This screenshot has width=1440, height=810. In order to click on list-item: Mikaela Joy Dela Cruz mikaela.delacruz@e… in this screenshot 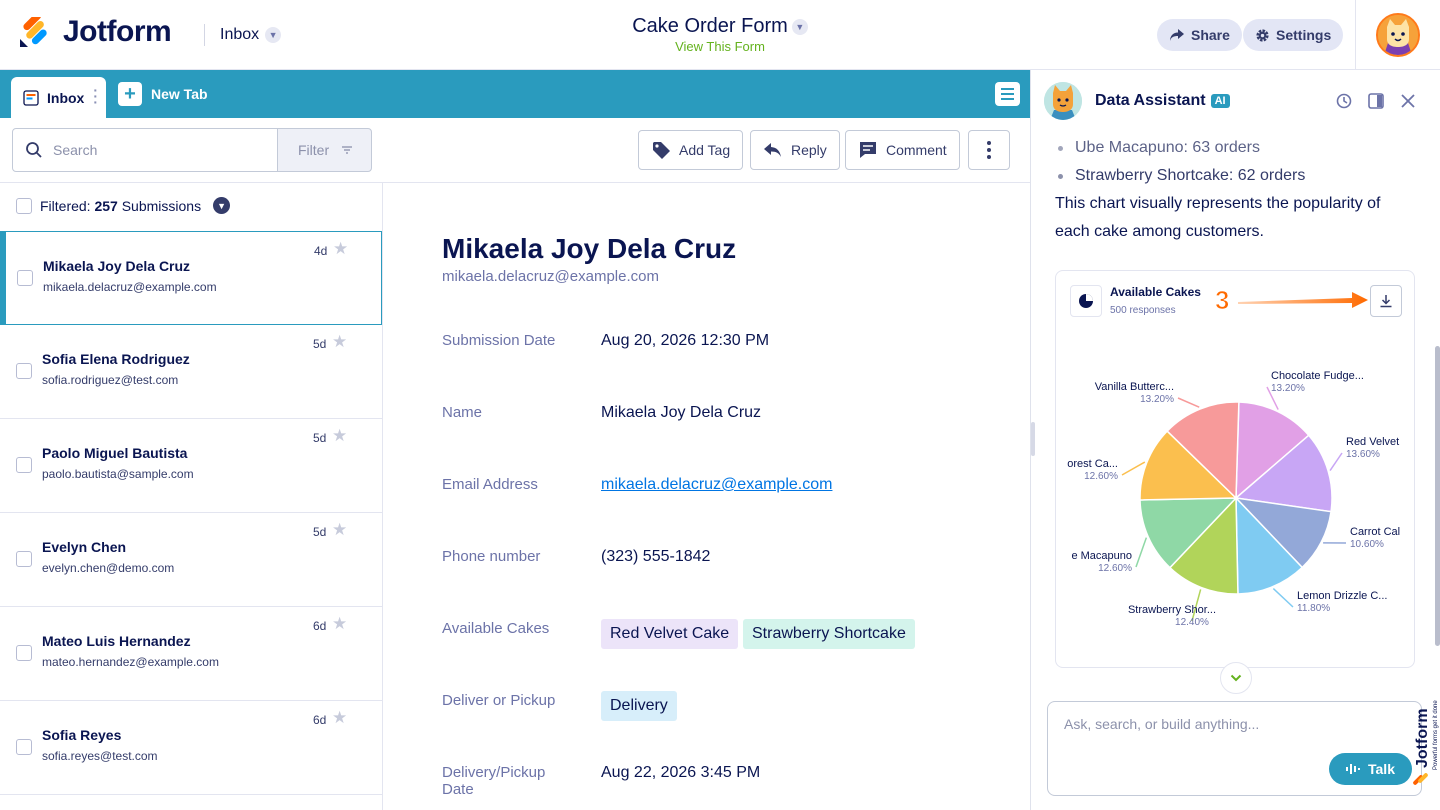, I will do `click(191, 278)`.